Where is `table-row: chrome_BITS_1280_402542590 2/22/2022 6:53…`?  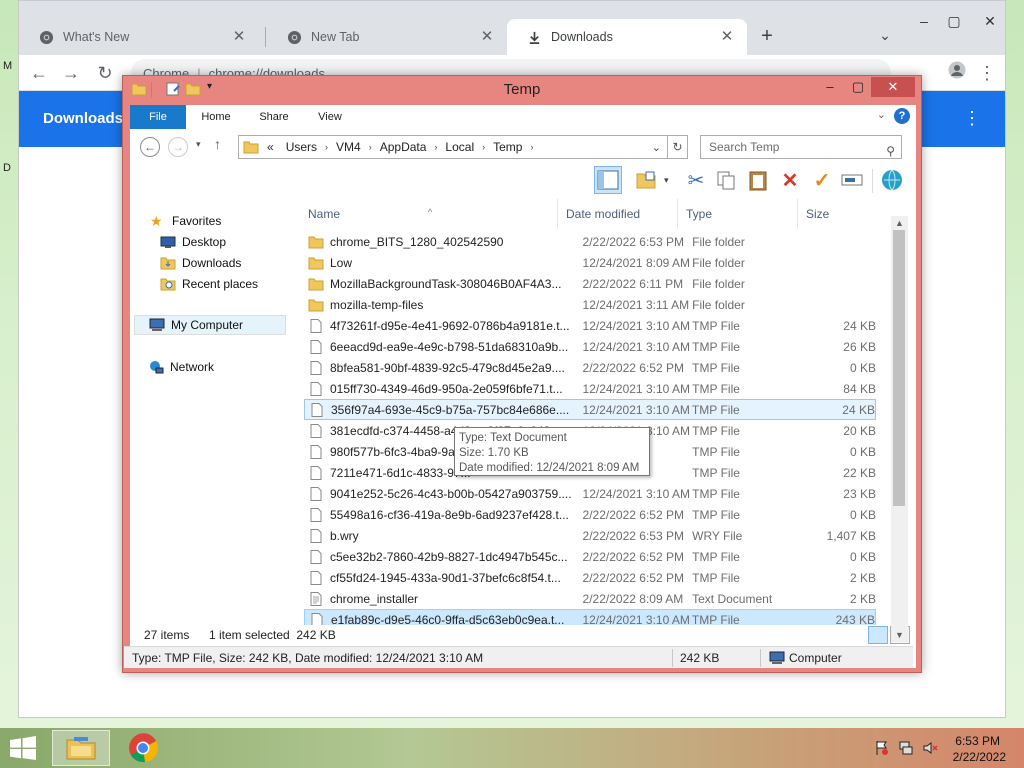 table-row: chrome_BITS_1280_402542590 2/22/2022 6:53… is located at coordinates (590, 241).